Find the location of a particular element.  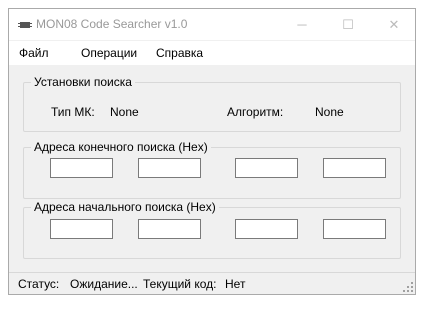

algorithm-value: None is located at coordinates (329, 112).